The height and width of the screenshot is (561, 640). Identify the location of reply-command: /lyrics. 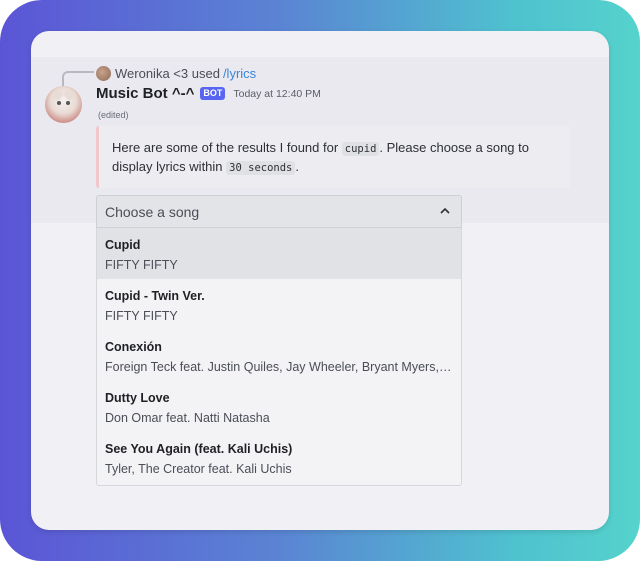
(239, 73).